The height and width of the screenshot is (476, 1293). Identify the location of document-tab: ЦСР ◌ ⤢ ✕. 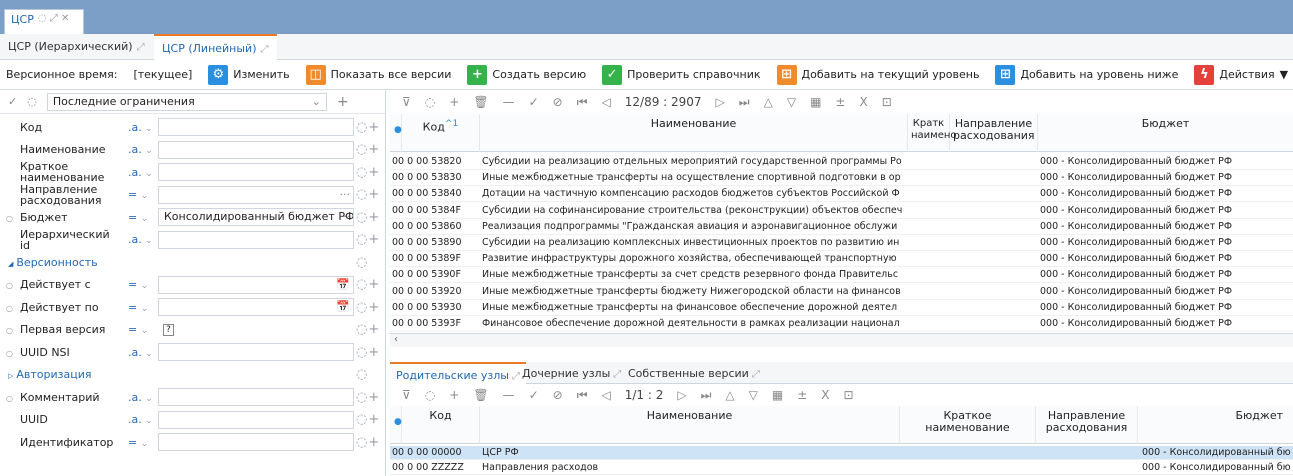
(44, 21).